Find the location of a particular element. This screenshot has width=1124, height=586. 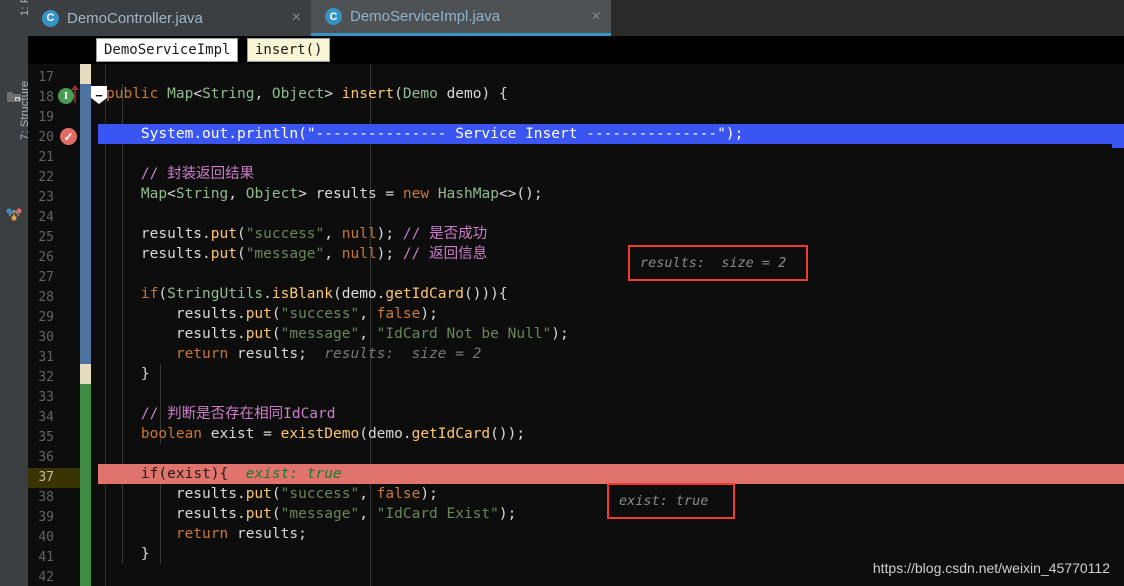

line-number: 26 is located at coordinates (46, 257).